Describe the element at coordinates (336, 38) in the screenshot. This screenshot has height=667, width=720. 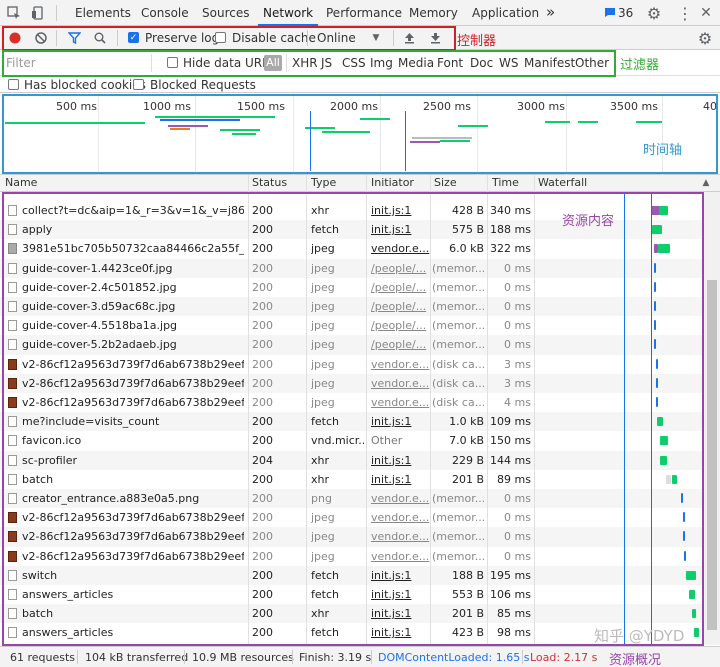
I see `throttling-select: Online` at that location.